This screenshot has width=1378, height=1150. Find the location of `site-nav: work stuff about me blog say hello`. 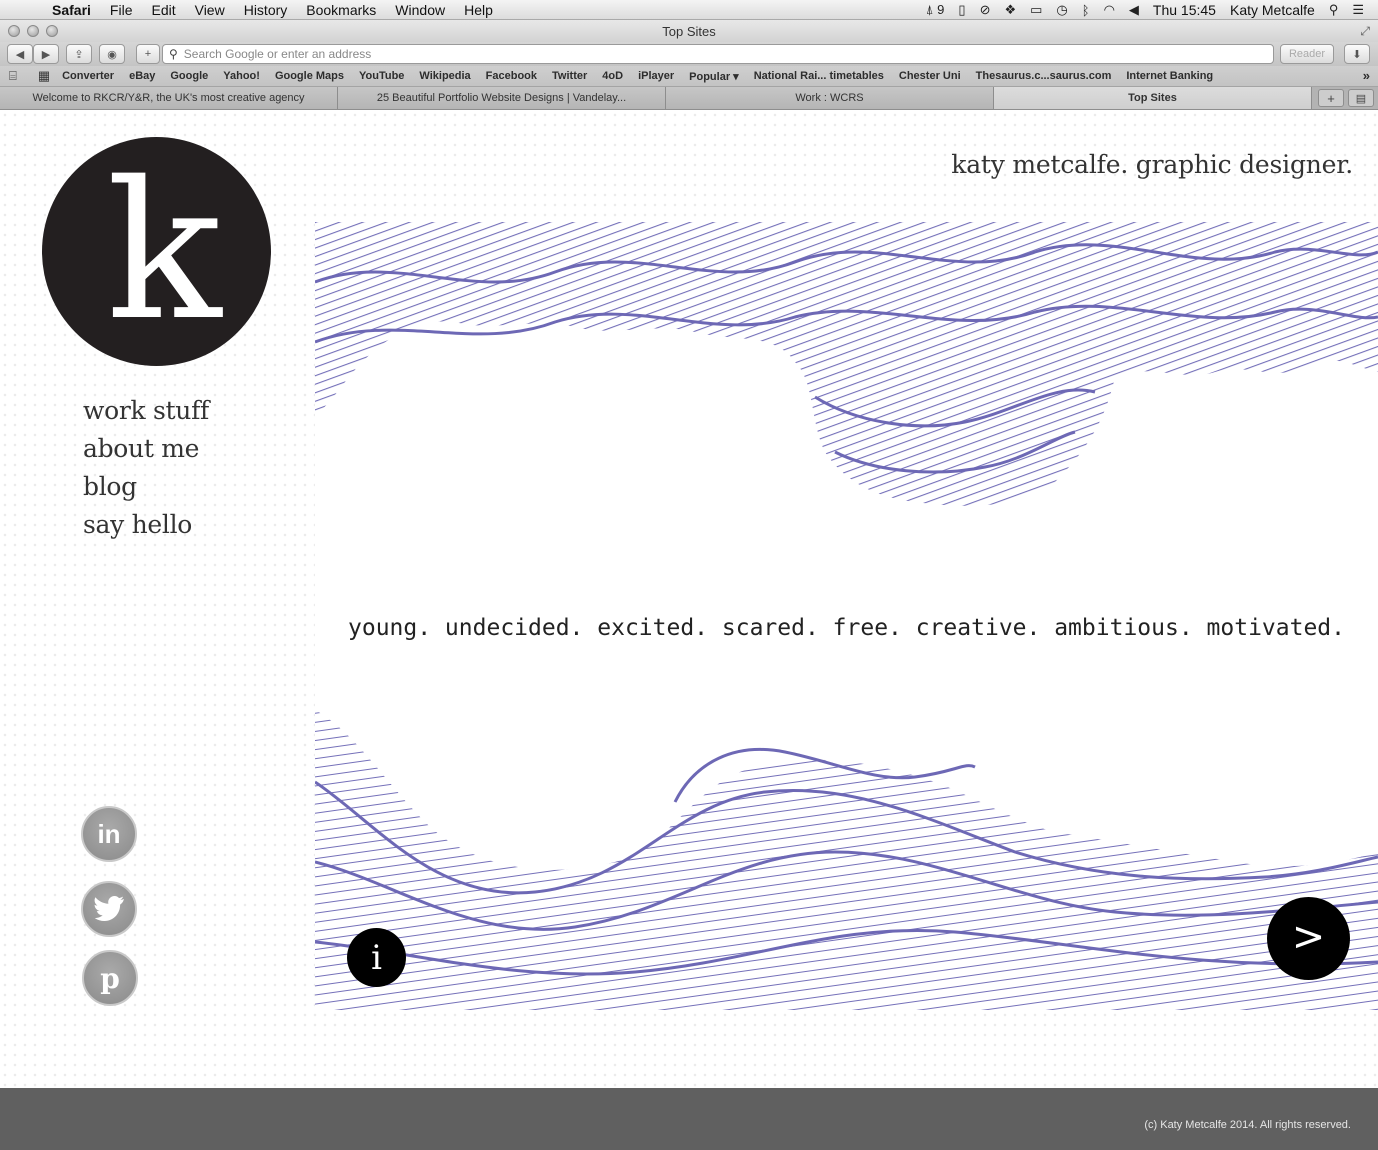

site-nav: work stuff about me blog say hello is located at coordinates (146, 468).